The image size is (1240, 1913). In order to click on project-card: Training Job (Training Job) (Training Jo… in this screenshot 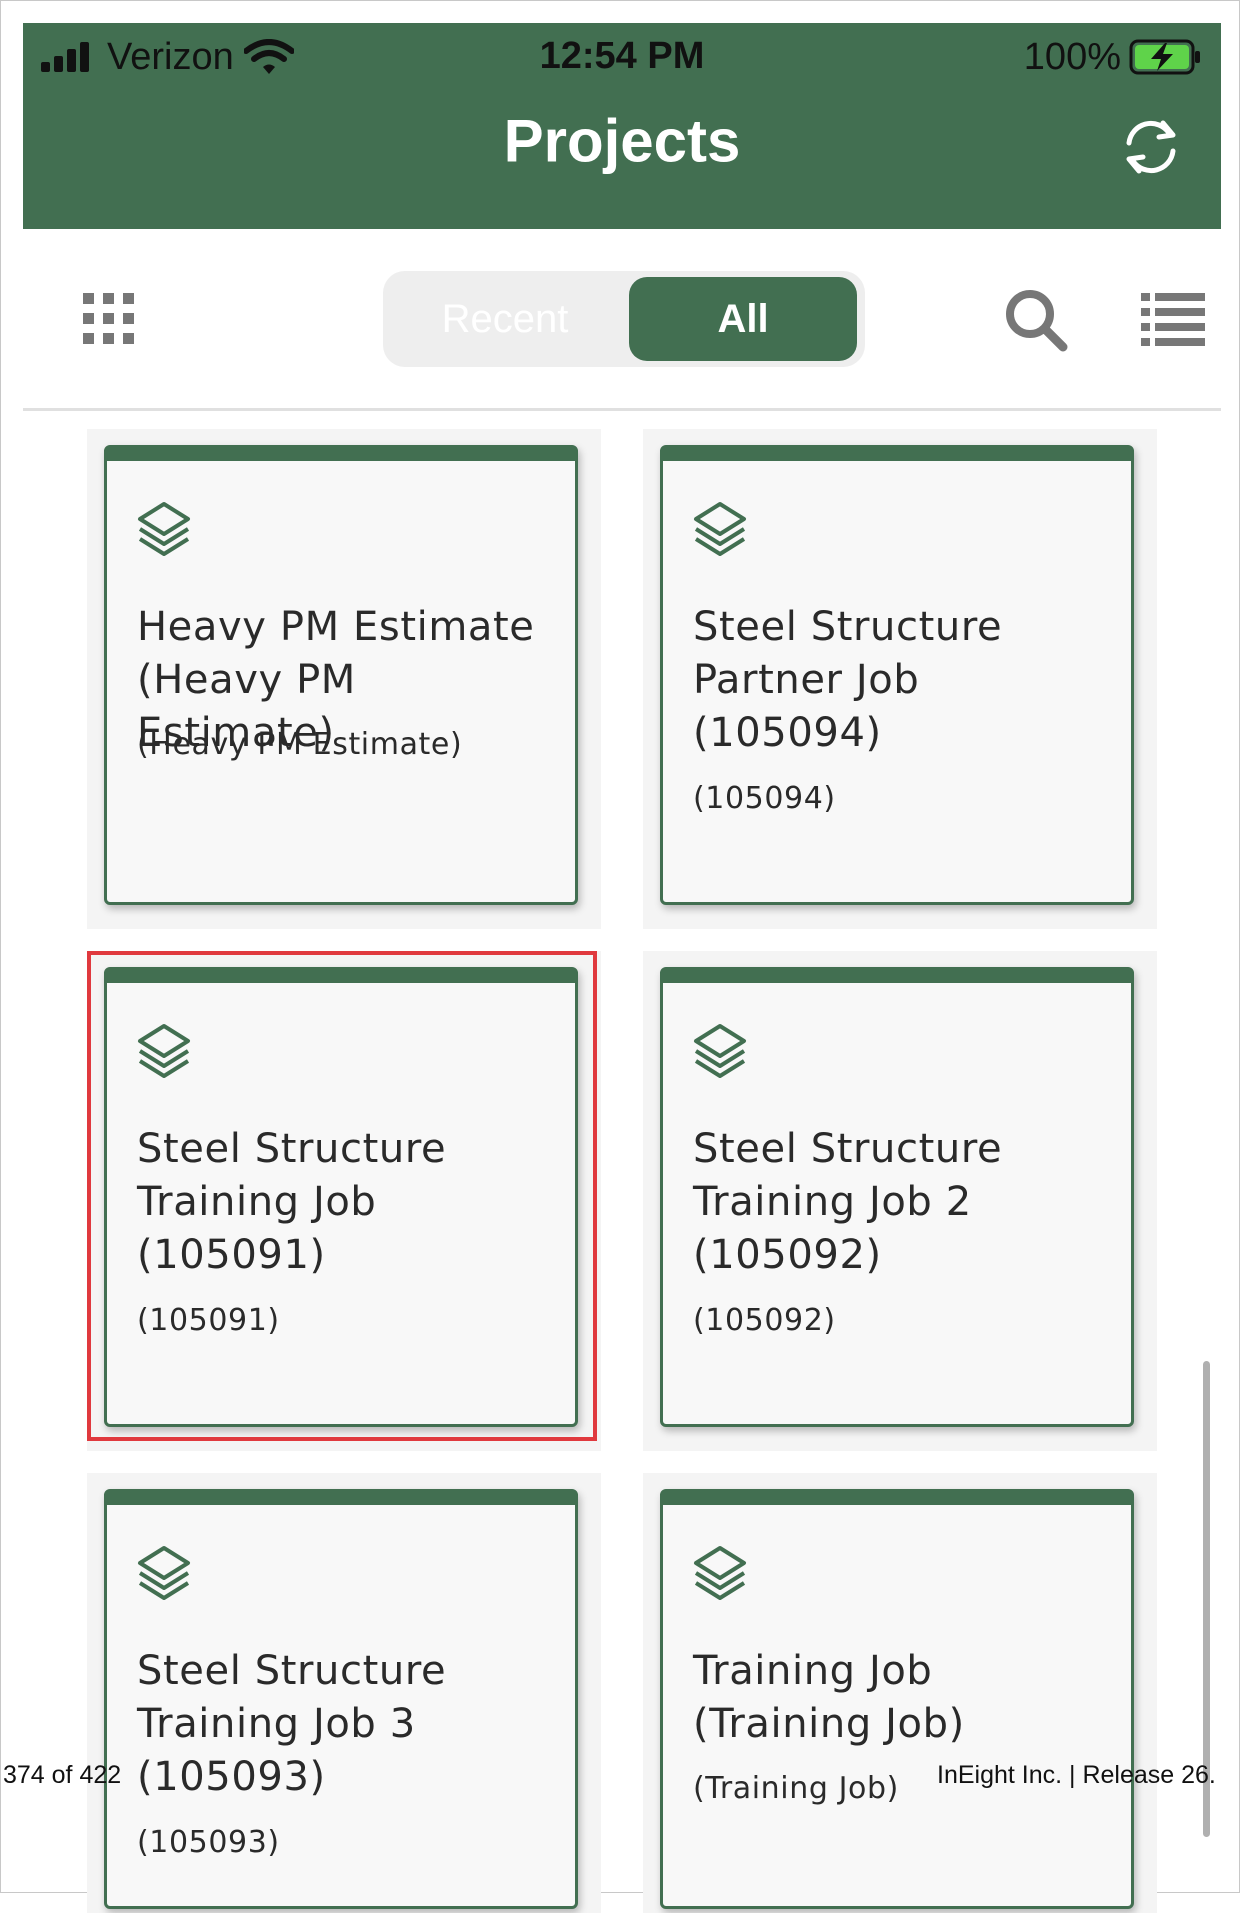, I will do `click(897, 1699)`.